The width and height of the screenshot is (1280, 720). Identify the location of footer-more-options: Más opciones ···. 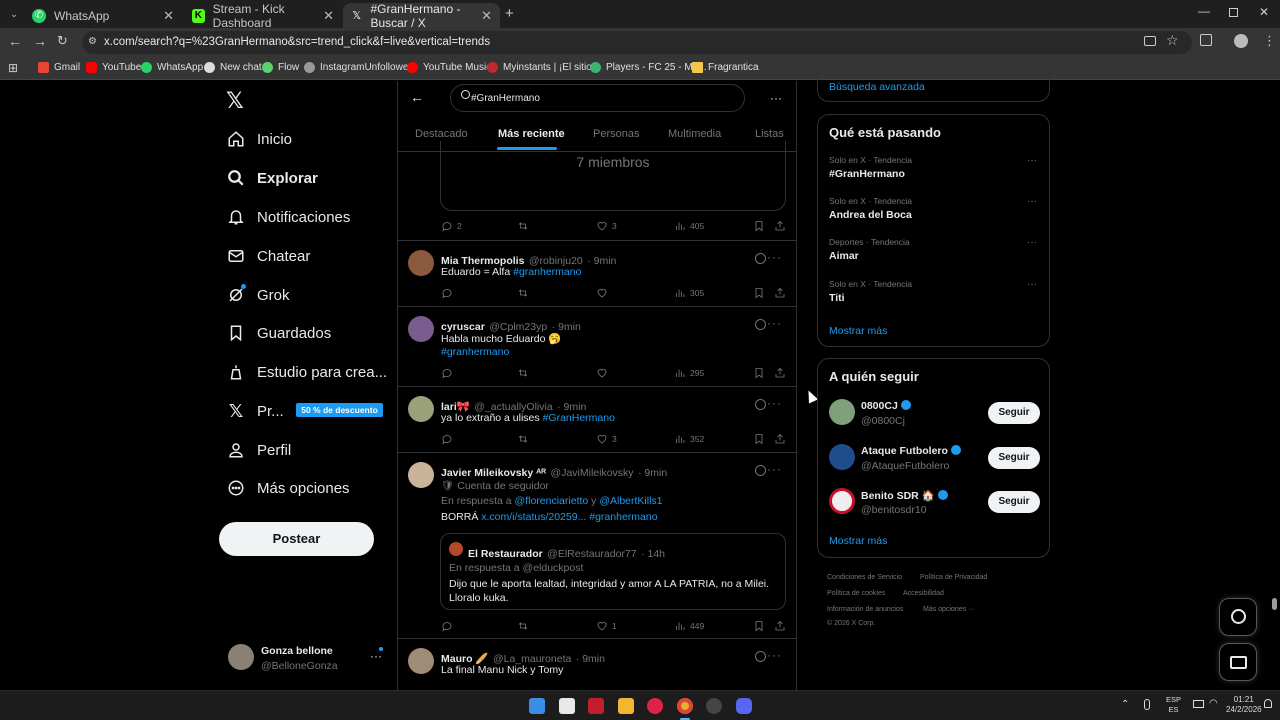
(949, 609).